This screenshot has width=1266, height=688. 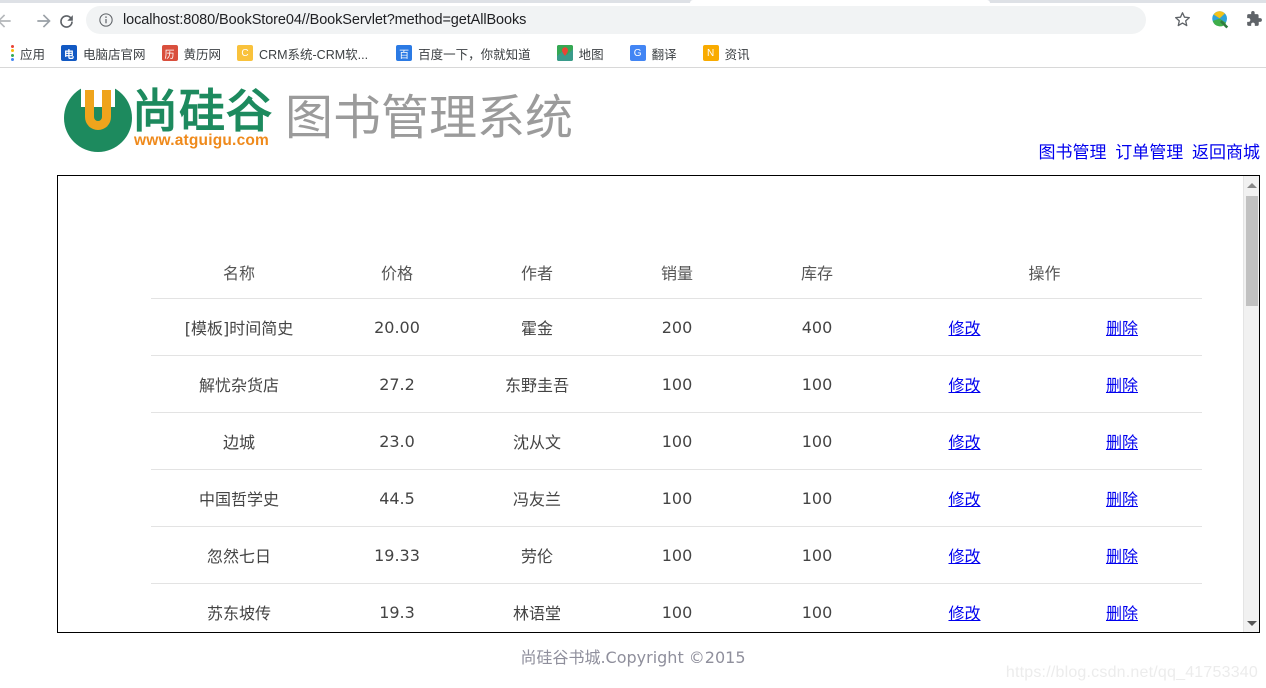 What do you see at coordinates (404, 53) in the screenshot?
I see `baidu-icon: 百` at bounding box center [404, 53].